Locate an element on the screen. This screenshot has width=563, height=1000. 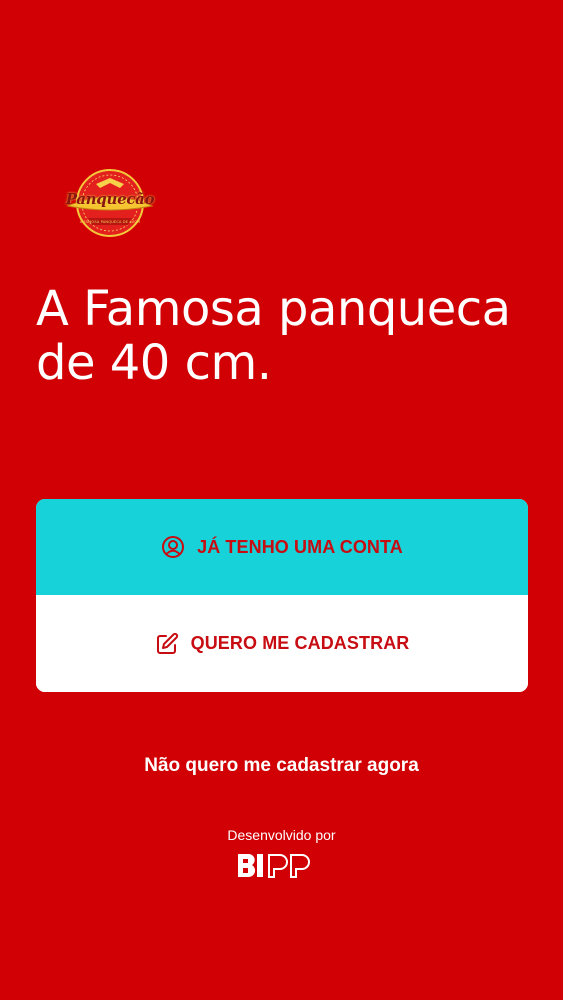
login-button: JÁ TENHO UMA CONTA is located at coordinates (282, 547).